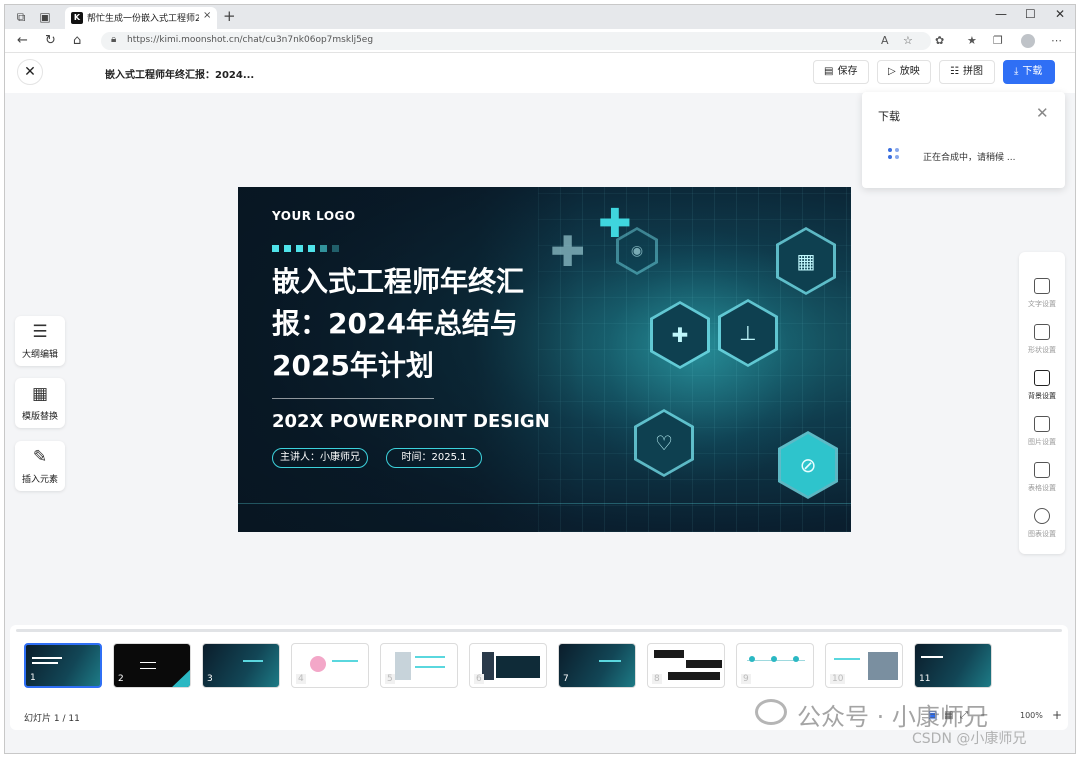 The width and height of the screenshot is (1080, 758). What do you see at coordinates (411, 421) in the screenshot?
I see `slide-subtitle: 202X POWERPOINT DESIGN` at bounding box center [411, 421].